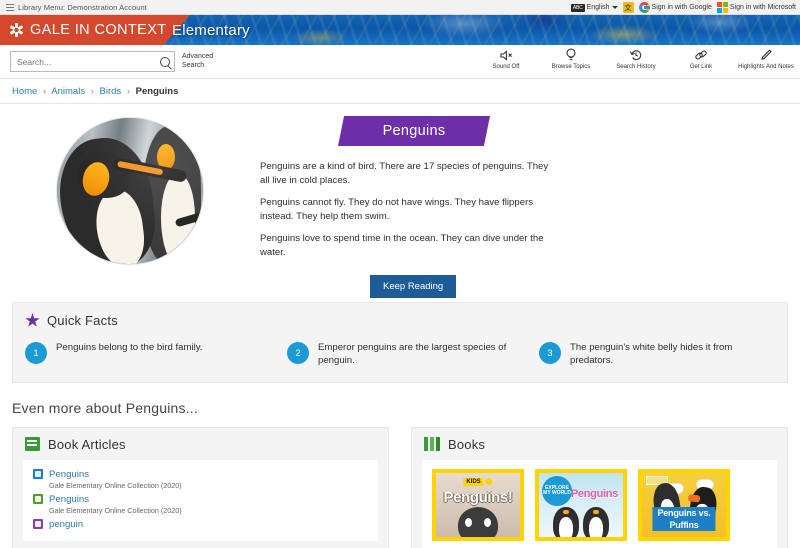 This screenshot has width=800, height=548. I want to click on book-icon, so click(32, 444).